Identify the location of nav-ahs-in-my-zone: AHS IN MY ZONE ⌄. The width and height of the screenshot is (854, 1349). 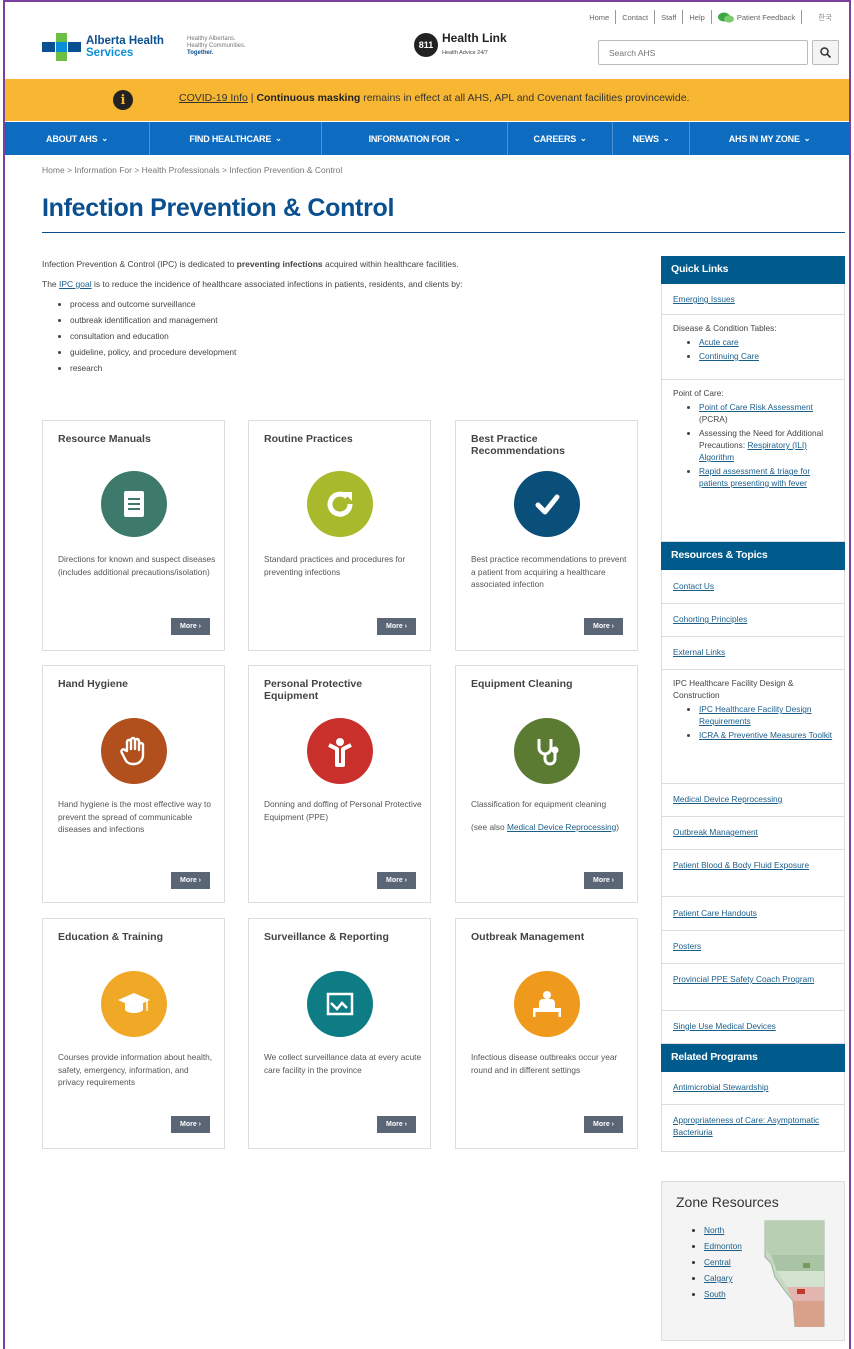
(769, 138).